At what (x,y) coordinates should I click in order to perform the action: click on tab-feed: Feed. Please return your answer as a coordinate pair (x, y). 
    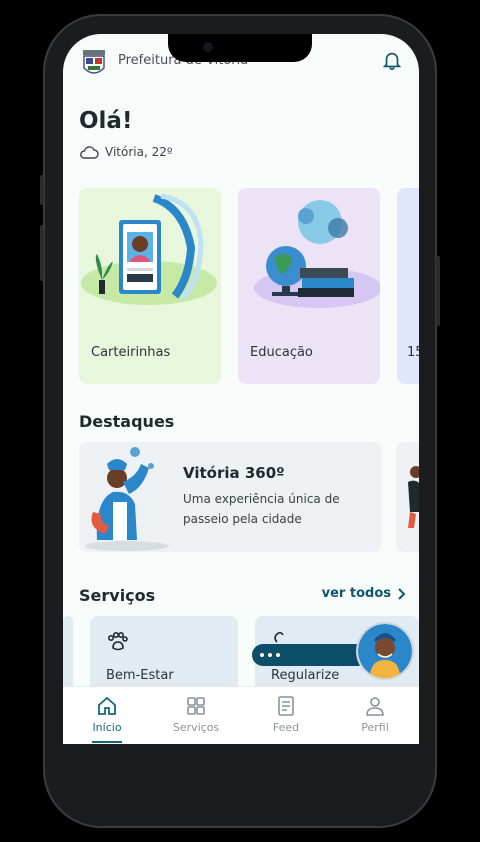
    Looking at the image, I should click on (286, 714).